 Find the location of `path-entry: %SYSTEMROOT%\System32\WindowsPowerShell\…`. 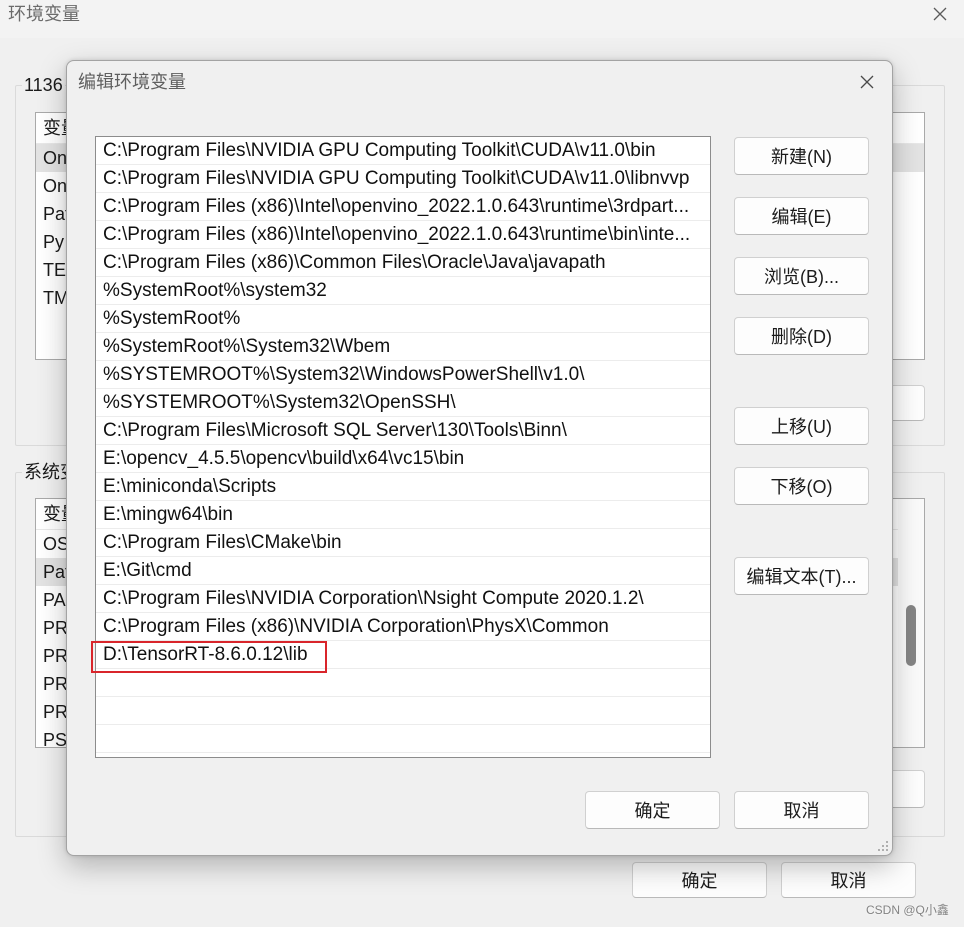

path-entry: %SYSTEMROOT%\System32\WindowsPowerShell\… is located at coordinates (403, 375).